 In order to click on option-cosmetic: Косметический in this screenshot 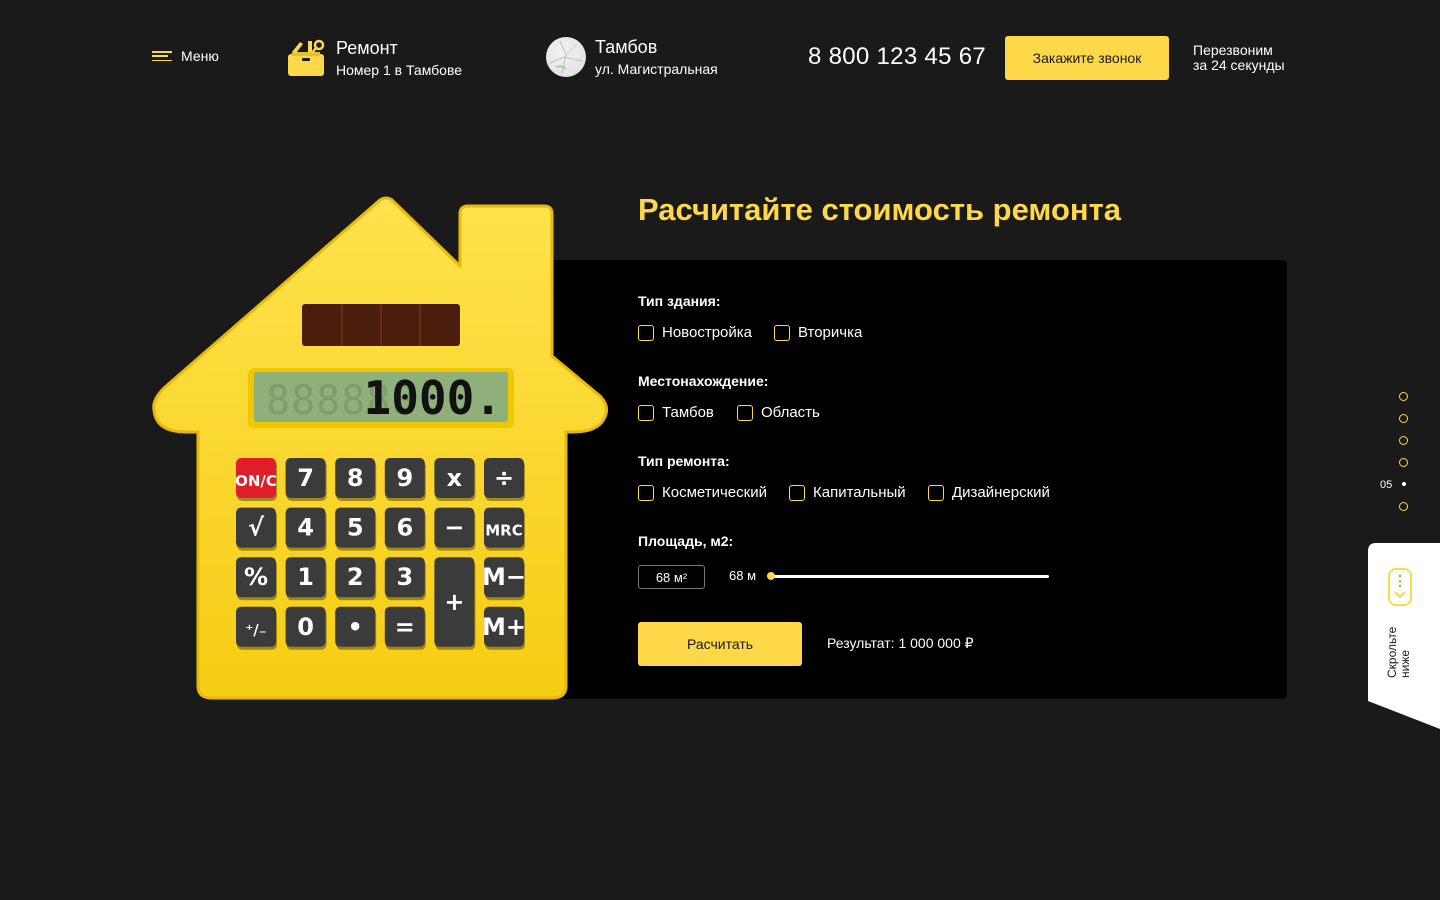, I will do `click(702, 492)`.